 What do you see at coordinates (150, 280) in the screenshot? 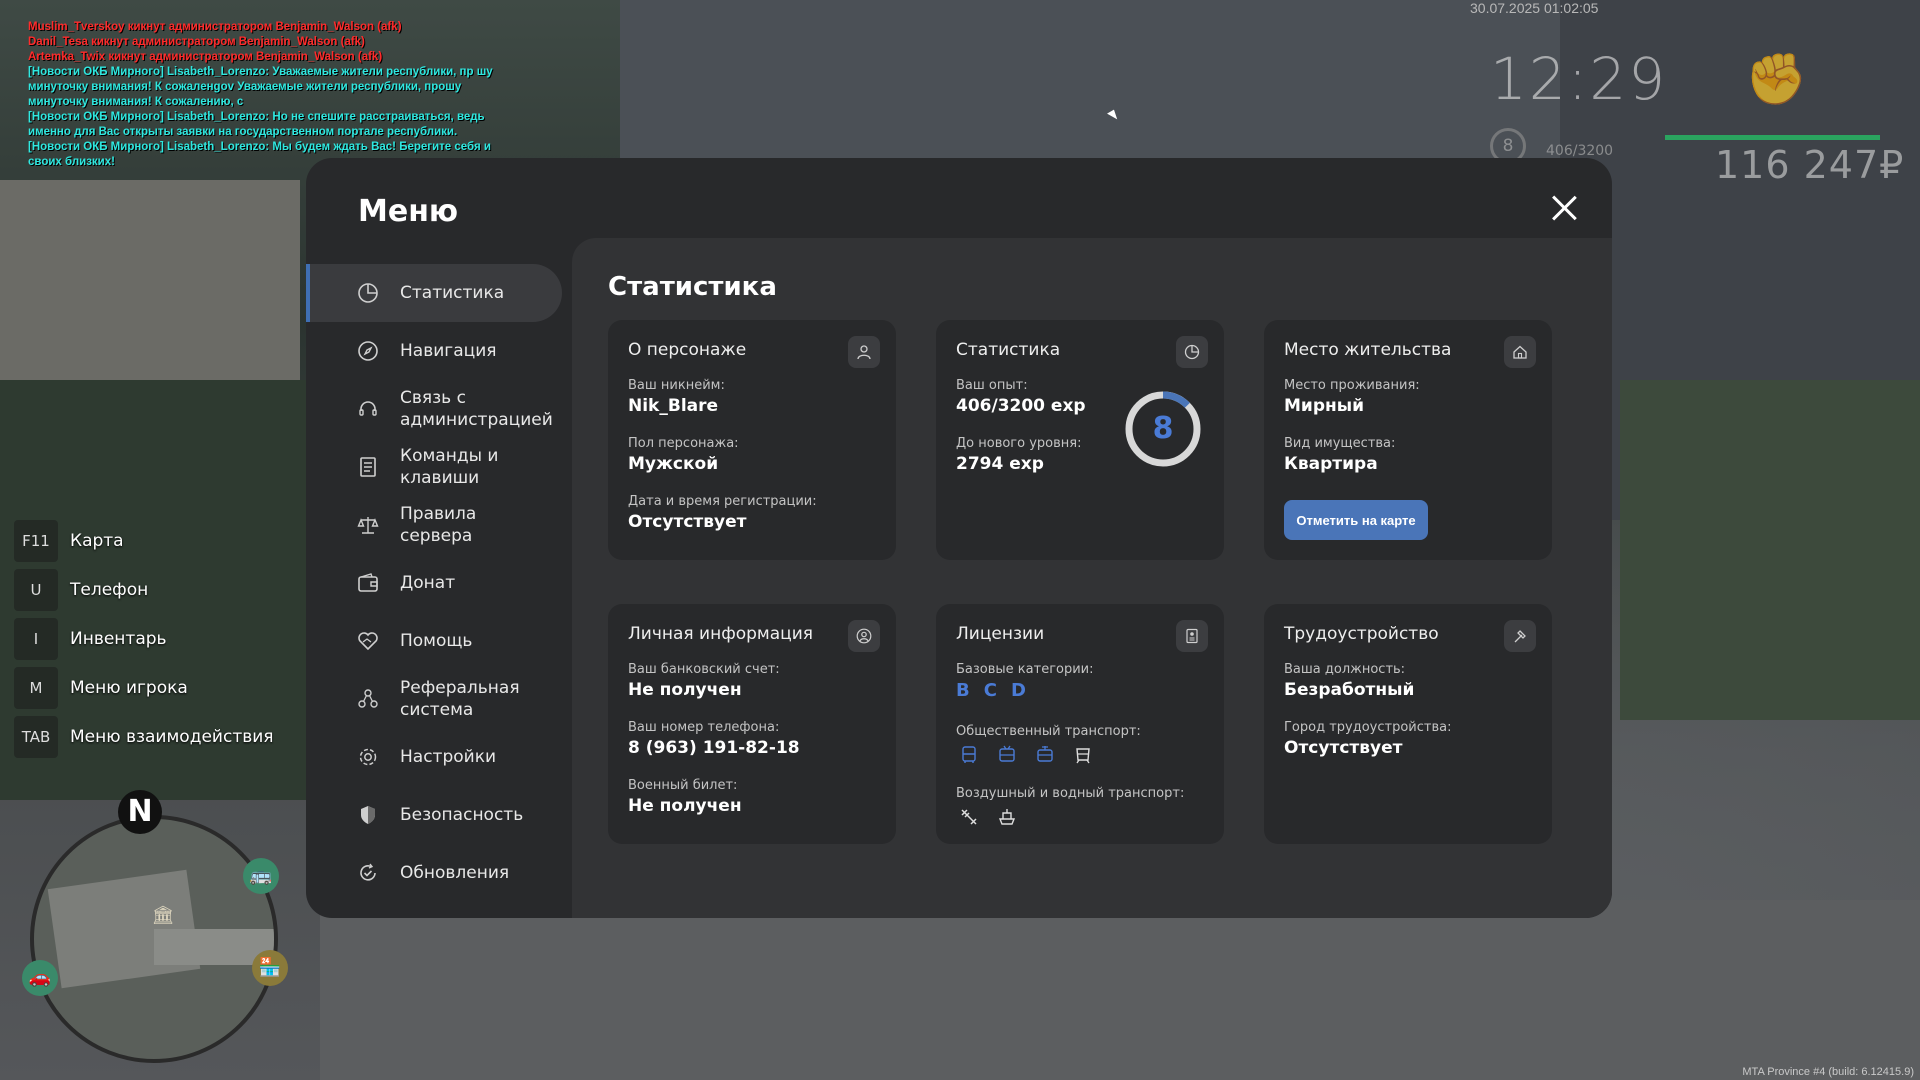
I see `background-building` at bounding box center [150, 280].